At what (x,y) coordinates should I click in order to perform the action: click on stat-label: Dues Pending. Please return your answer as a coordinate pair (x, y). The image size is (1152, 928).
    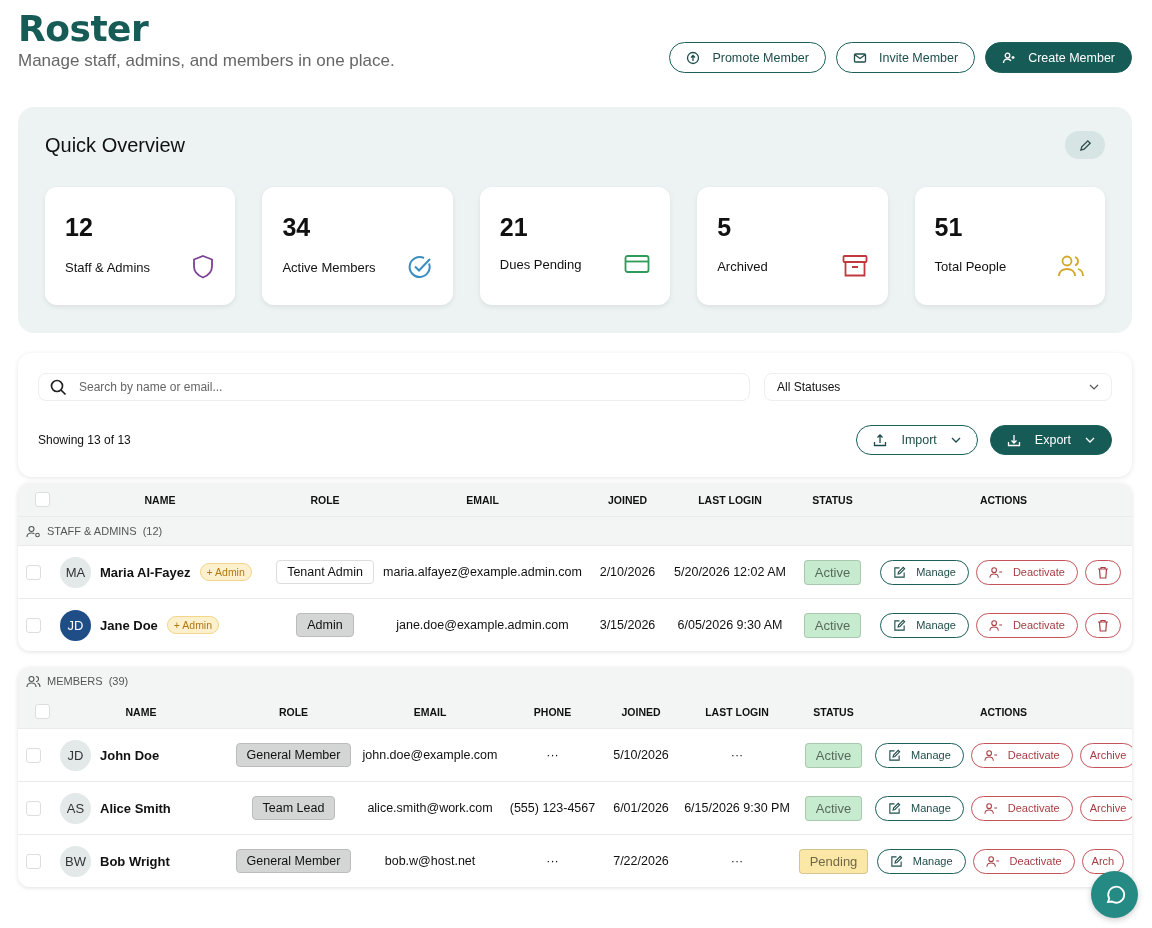
    Looking at the image, I should click on (540, 264).